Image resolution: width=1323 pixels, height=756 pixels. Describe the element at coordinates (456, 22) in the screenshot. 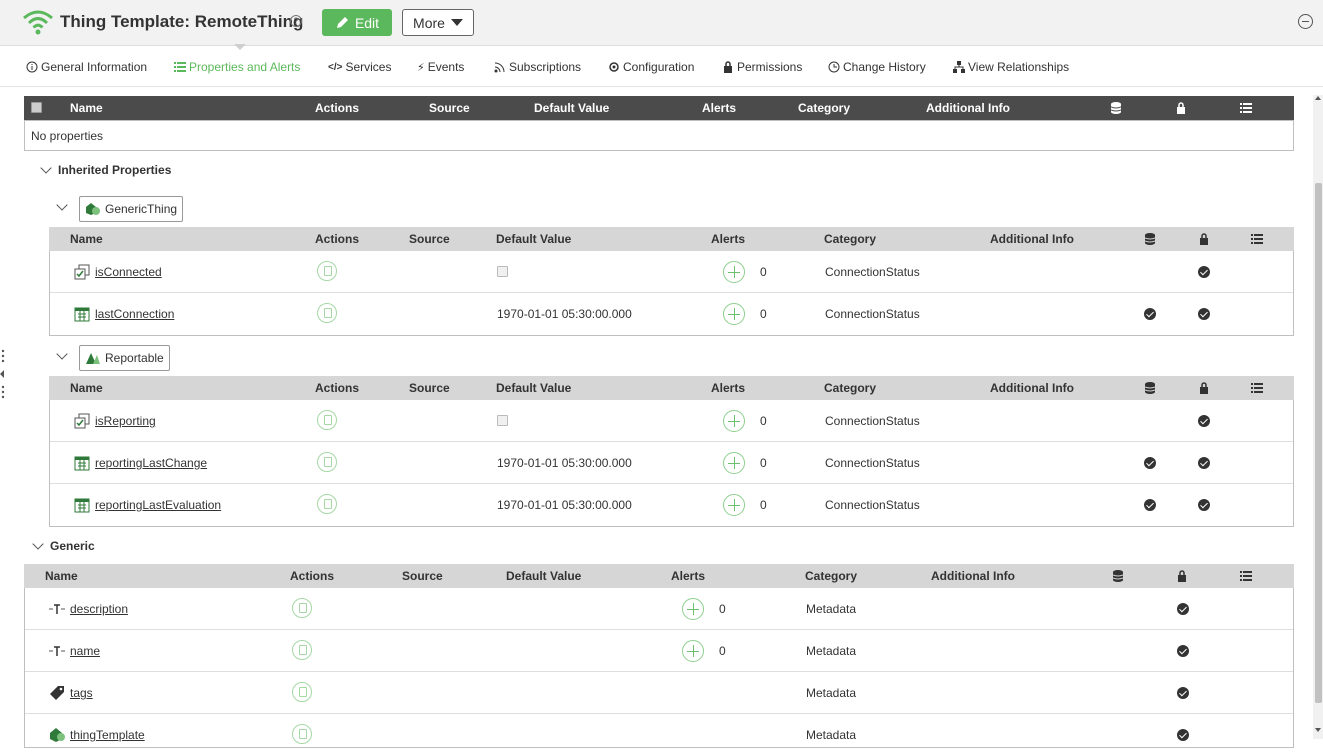

I see `caret-down-icon` at that location.